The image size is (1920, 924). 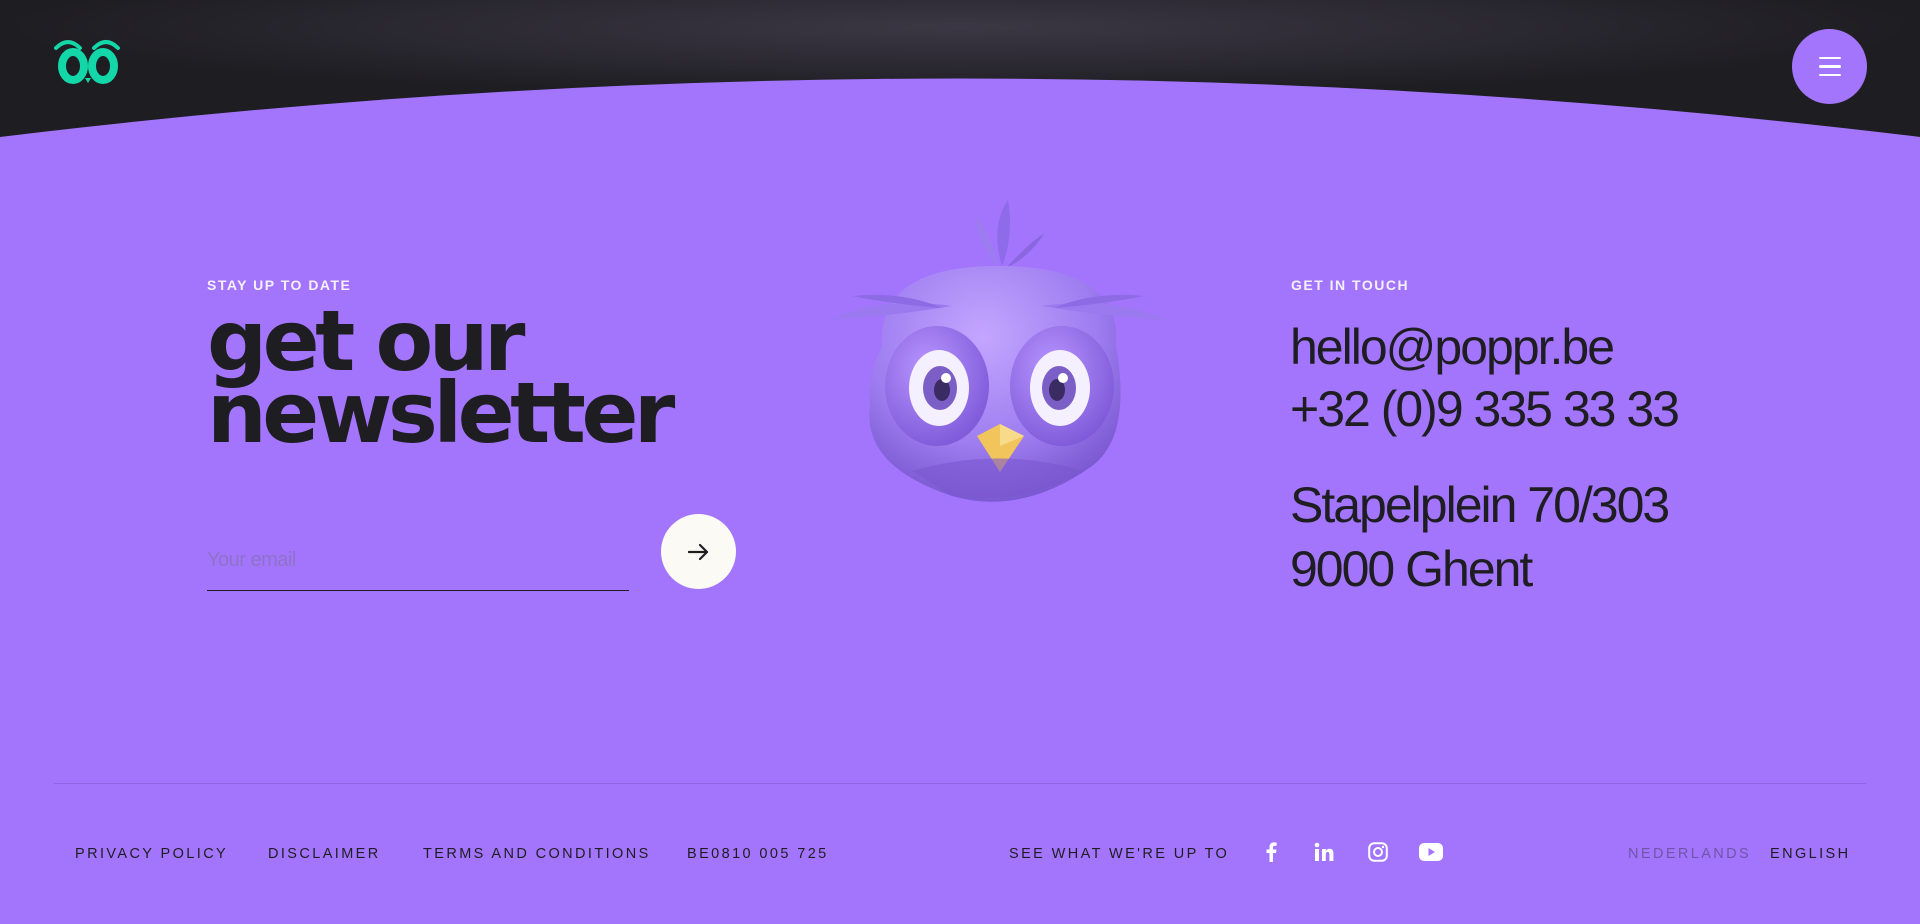 What do you see at coordinates (279, 285) in the screenshot?
I see `newsletter-kicker: STAY UP TO DATE` at bounding box center [279, 285].